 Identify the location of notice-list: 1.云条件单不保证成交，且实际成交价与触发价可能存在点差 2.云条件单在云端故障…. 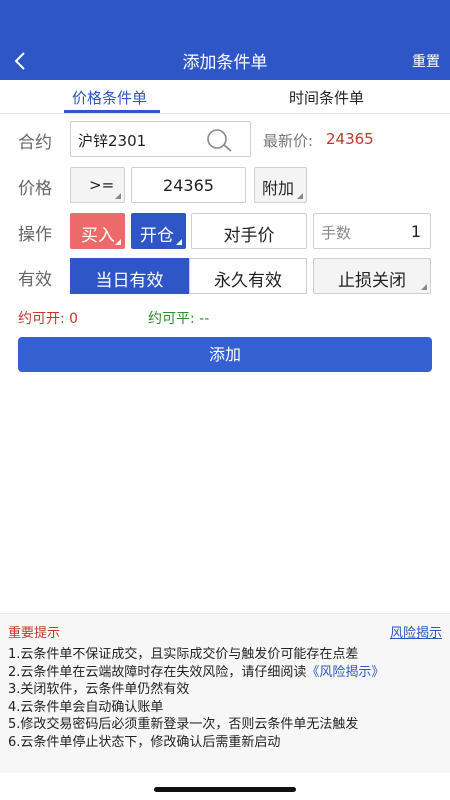
(226, 698).